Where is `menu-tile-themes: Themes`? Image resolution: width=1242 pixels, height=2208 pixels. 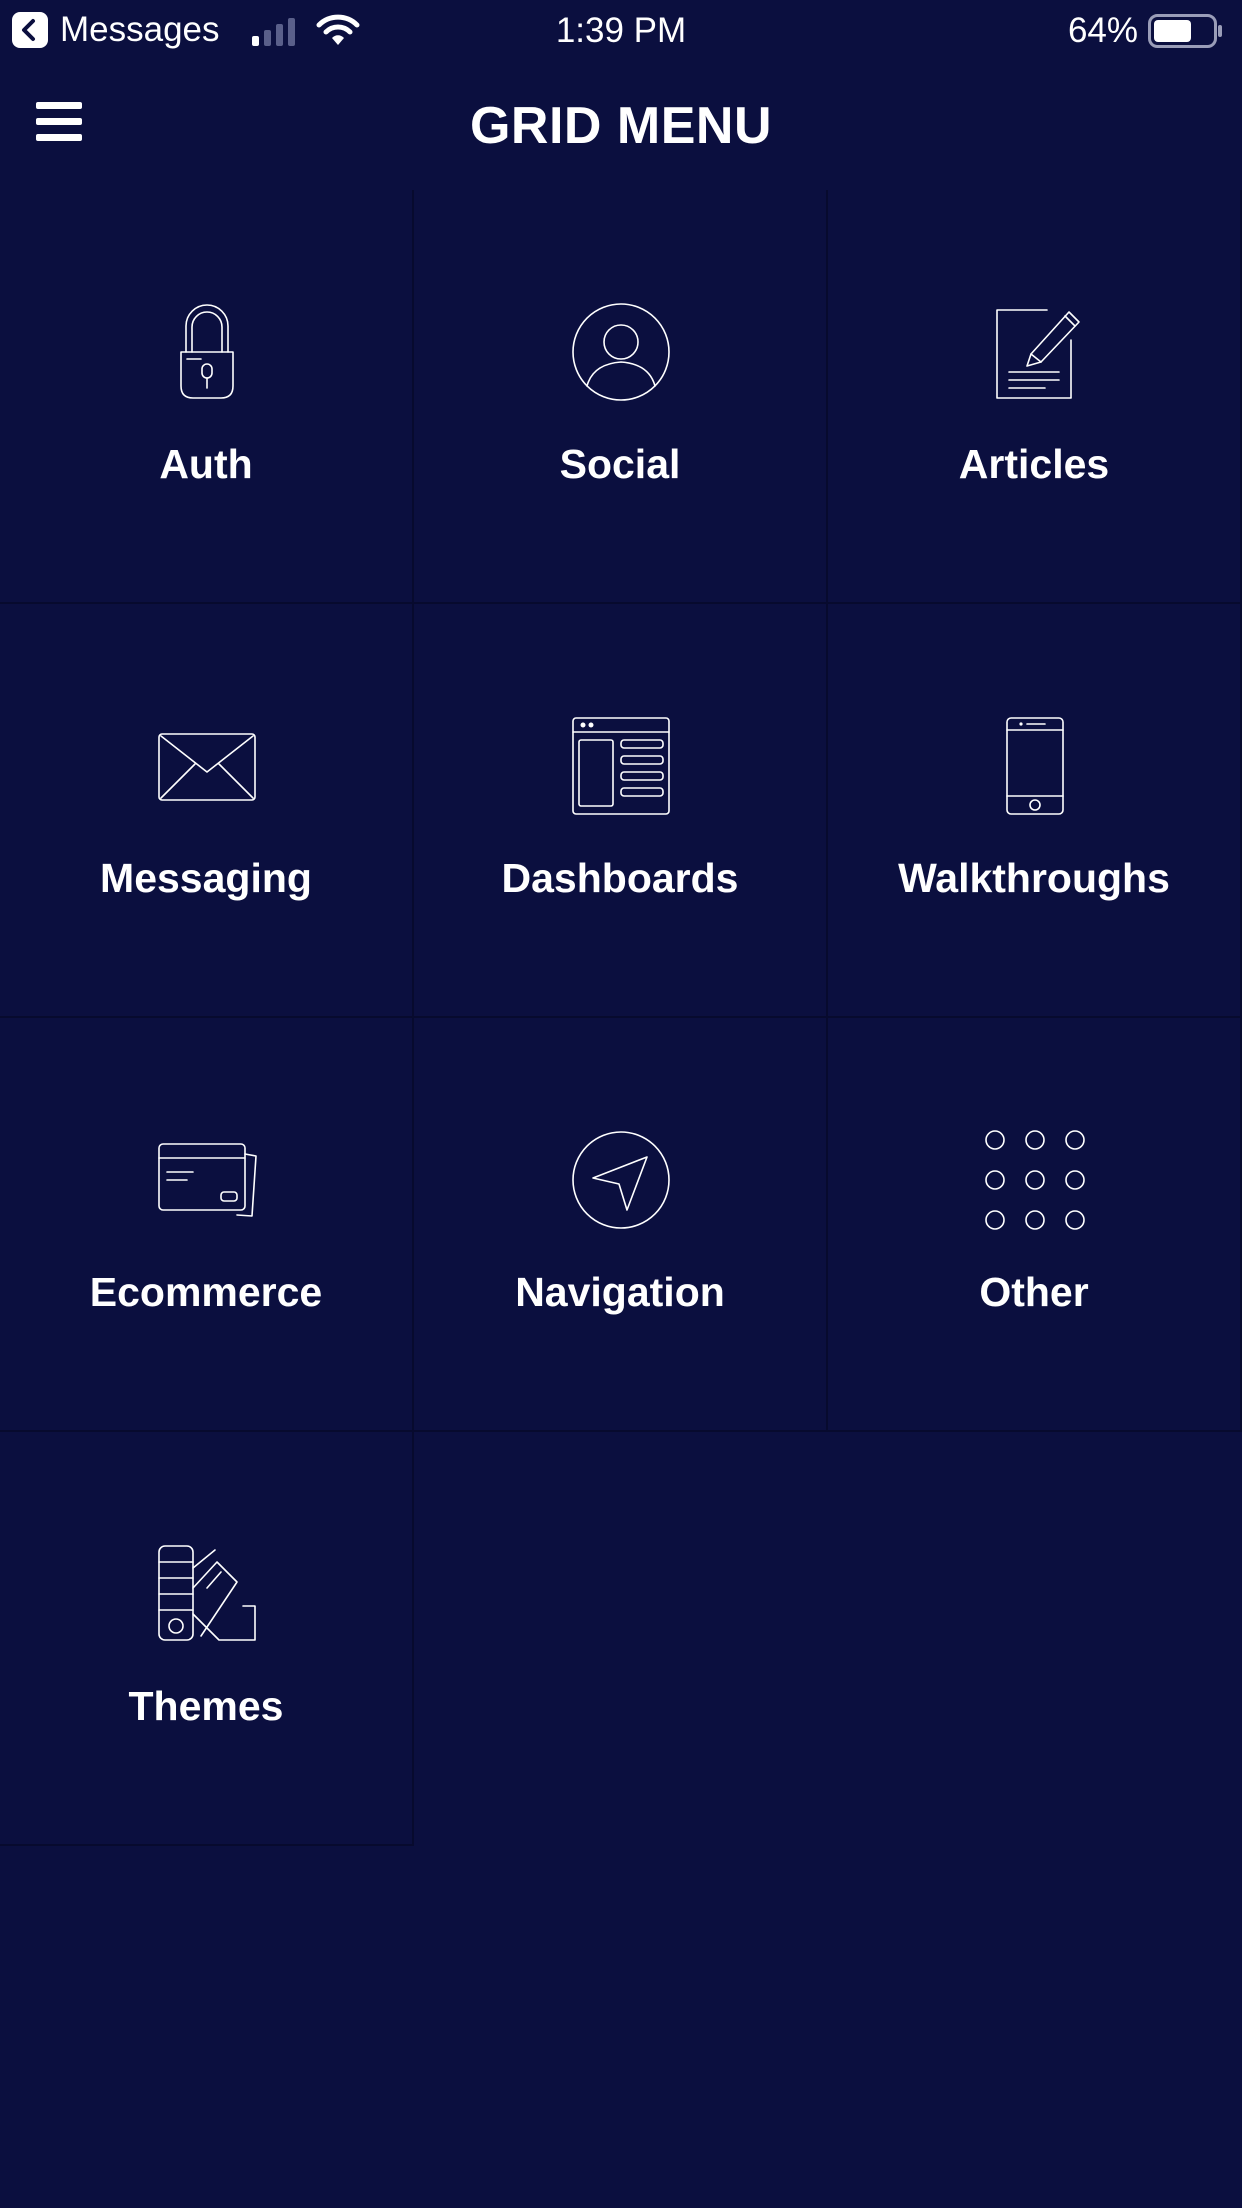
menu-tile-themes: Themes is located at coordinates (207, 1639).